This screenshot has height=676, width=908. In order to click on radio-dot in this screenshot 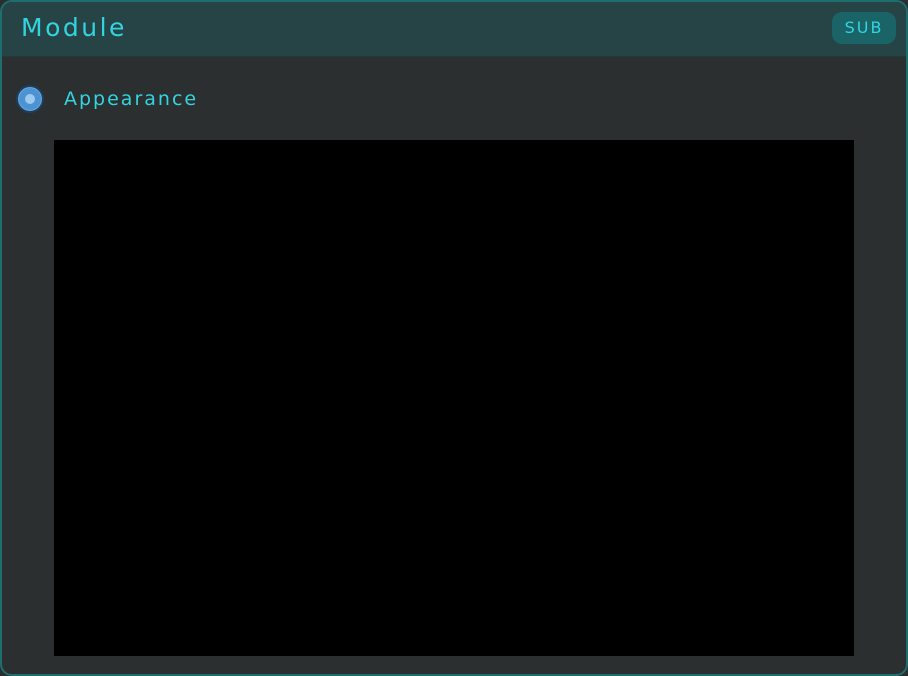, I will do `click(30, 99)`.